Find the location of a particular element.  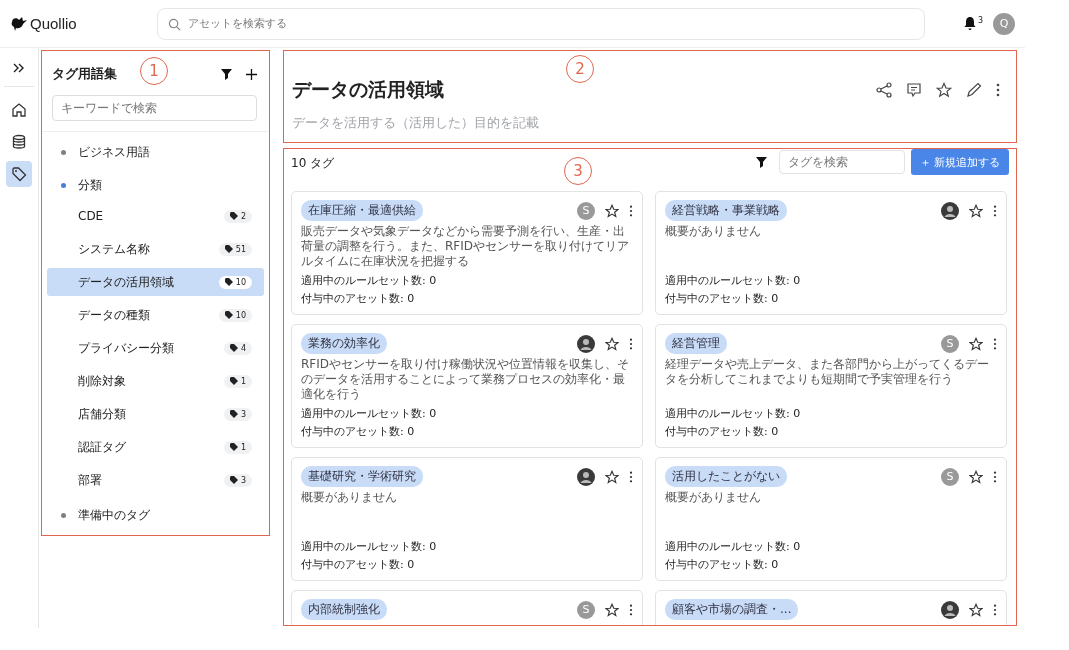

tree-item: プライバシー分類 4 is located at coordinates (155, 348).